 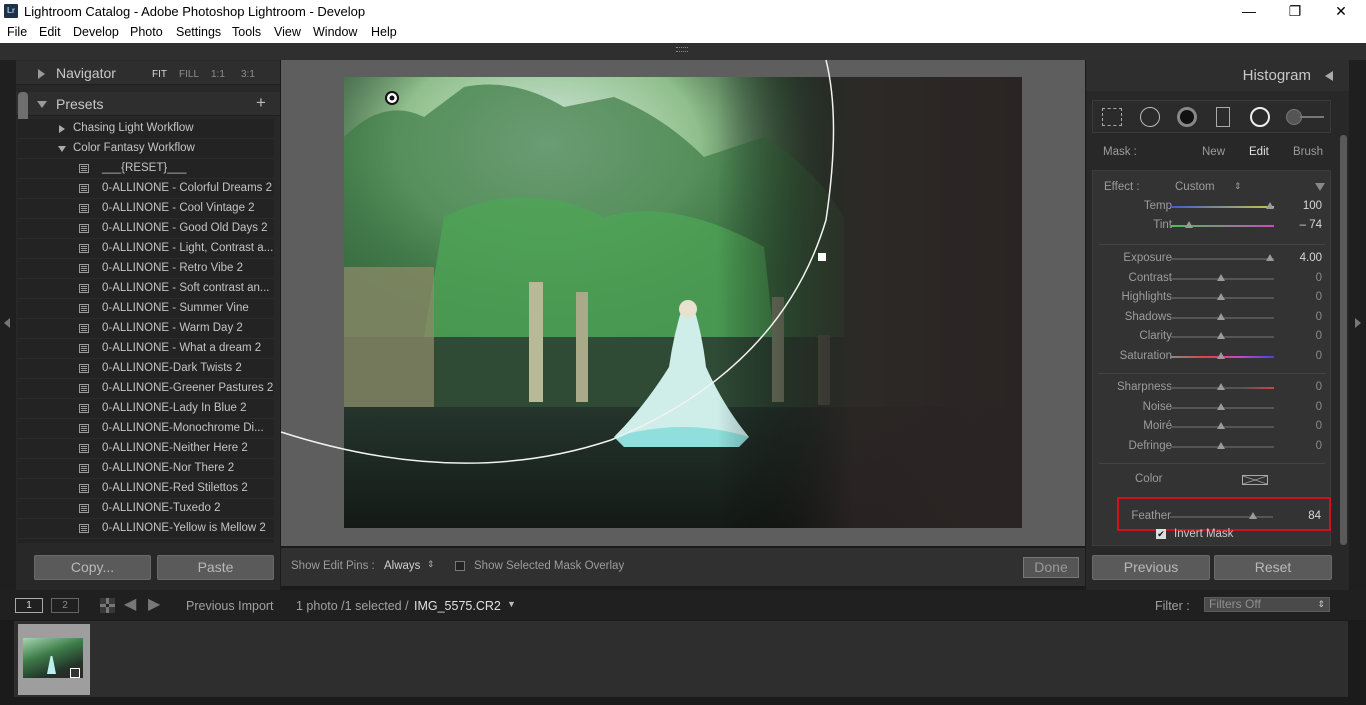 I want to click on preset-item: 0-ALLINONE-Lady In Blue 2, so click(x=146, y=409).